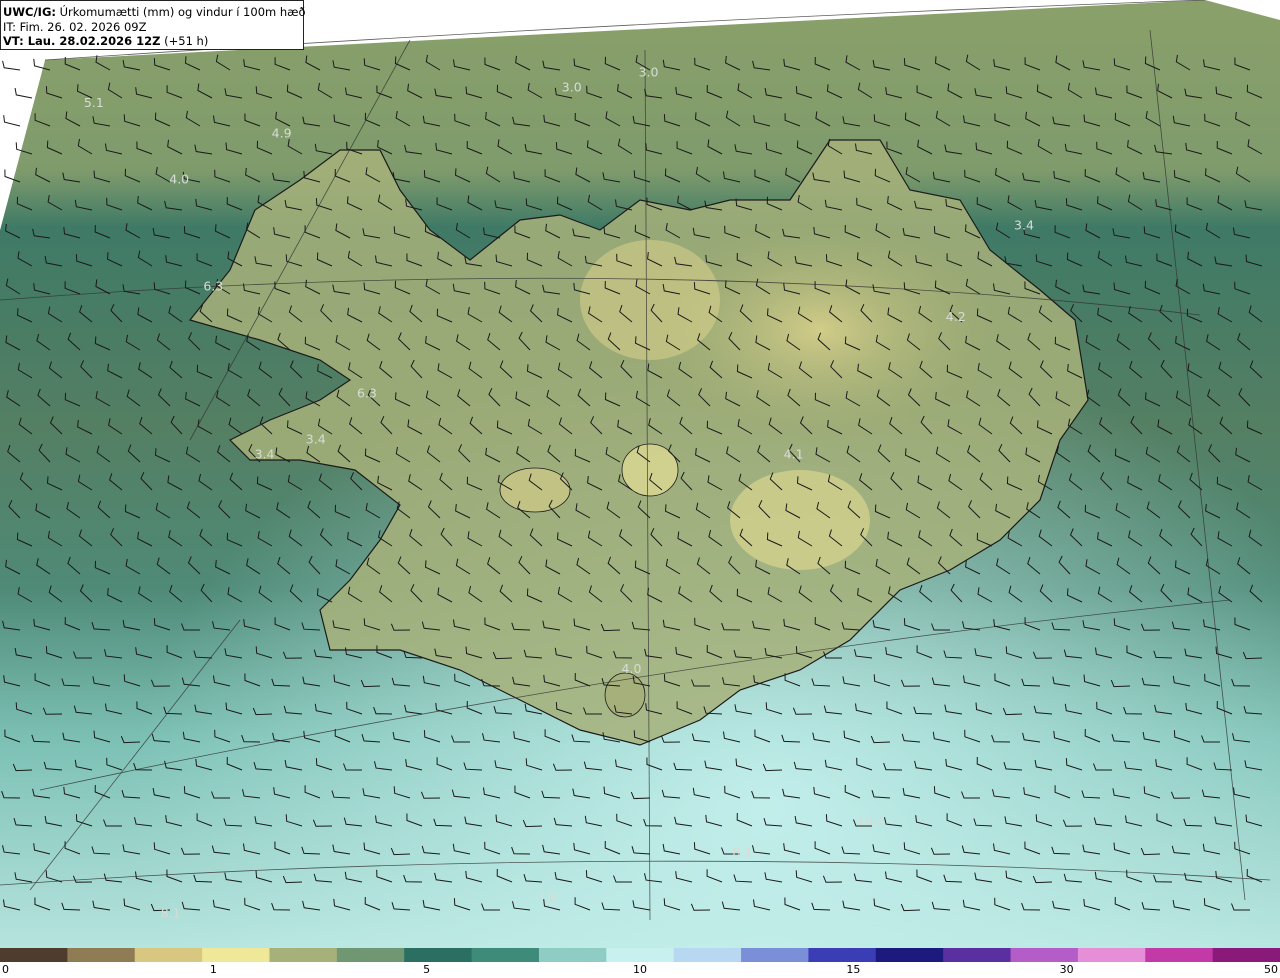 The image size is (1280, 978). Describe the element at coordinates (1271, 969) in the screenshot. I see `colorbar-tick-label: 50` at that location.